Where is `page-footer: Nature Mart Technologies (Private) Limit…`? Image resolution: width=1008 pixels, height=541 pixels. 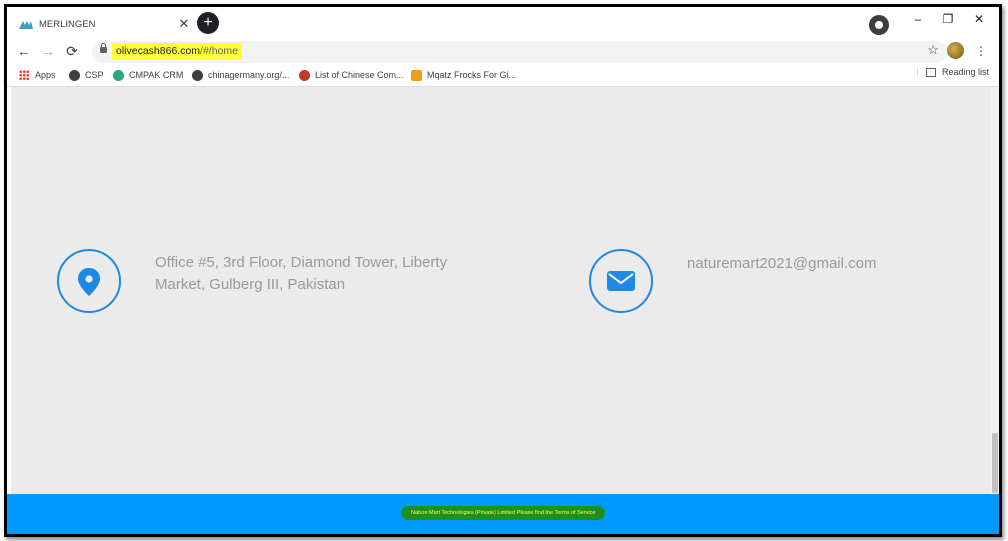 page-footer: Nature Mart Technologies (Private) Limit… is located at coordinates (503, 514).